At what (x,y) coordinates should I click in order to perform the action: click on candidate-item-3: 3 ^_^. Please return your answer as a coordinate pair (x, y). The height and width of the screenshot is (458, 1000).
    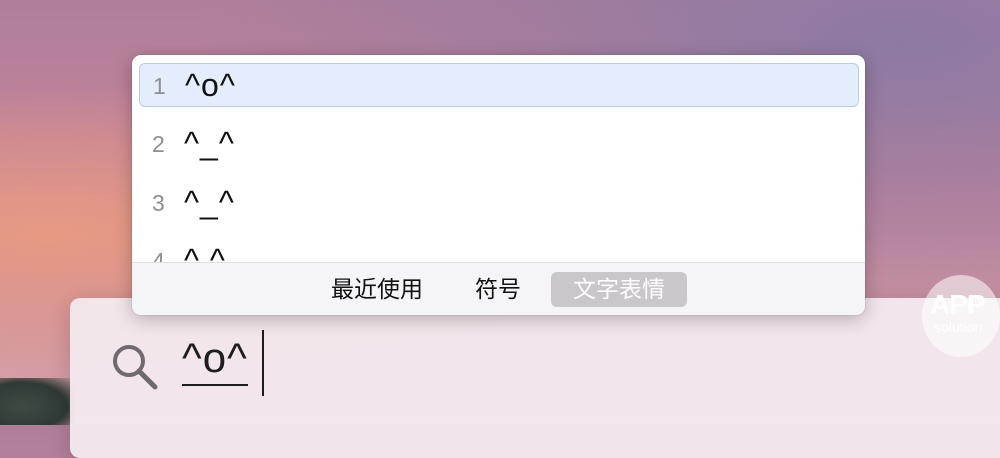
    Looking at the image, I should click on (499, 203).